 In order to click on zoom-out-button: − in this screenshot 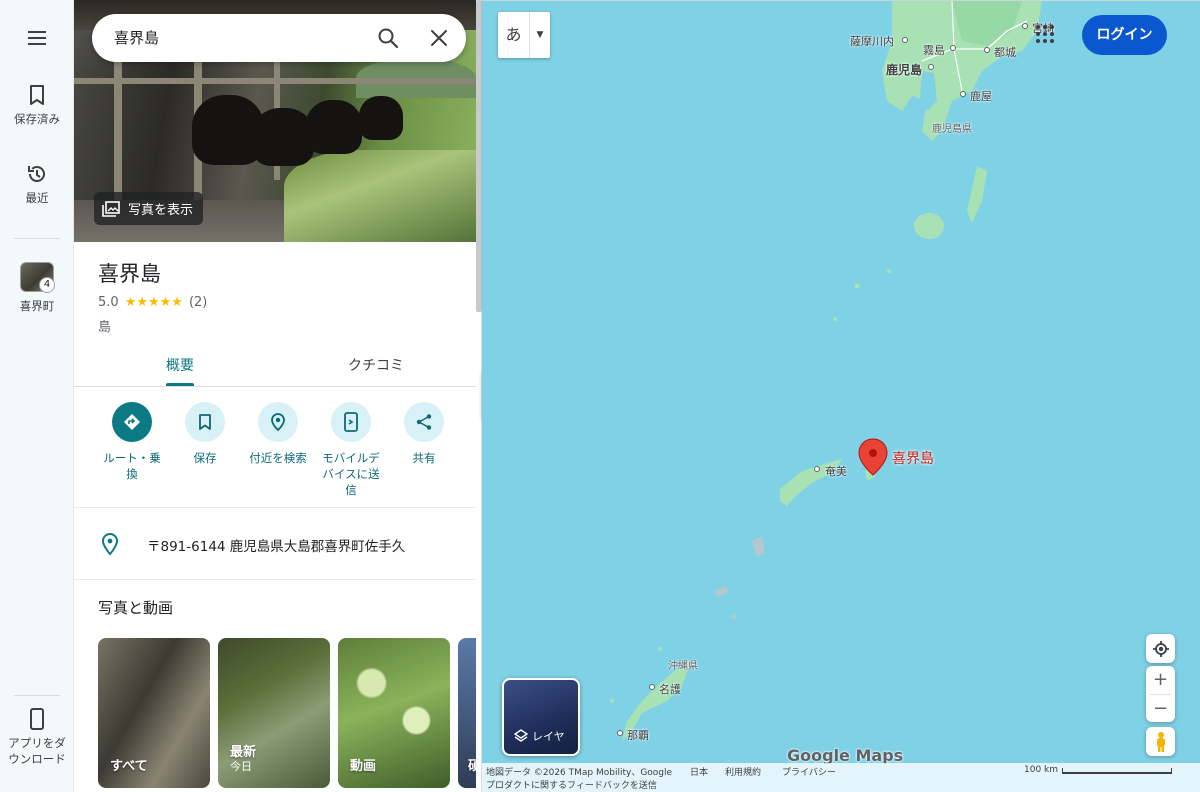, I will do `click(1160, 709)`.